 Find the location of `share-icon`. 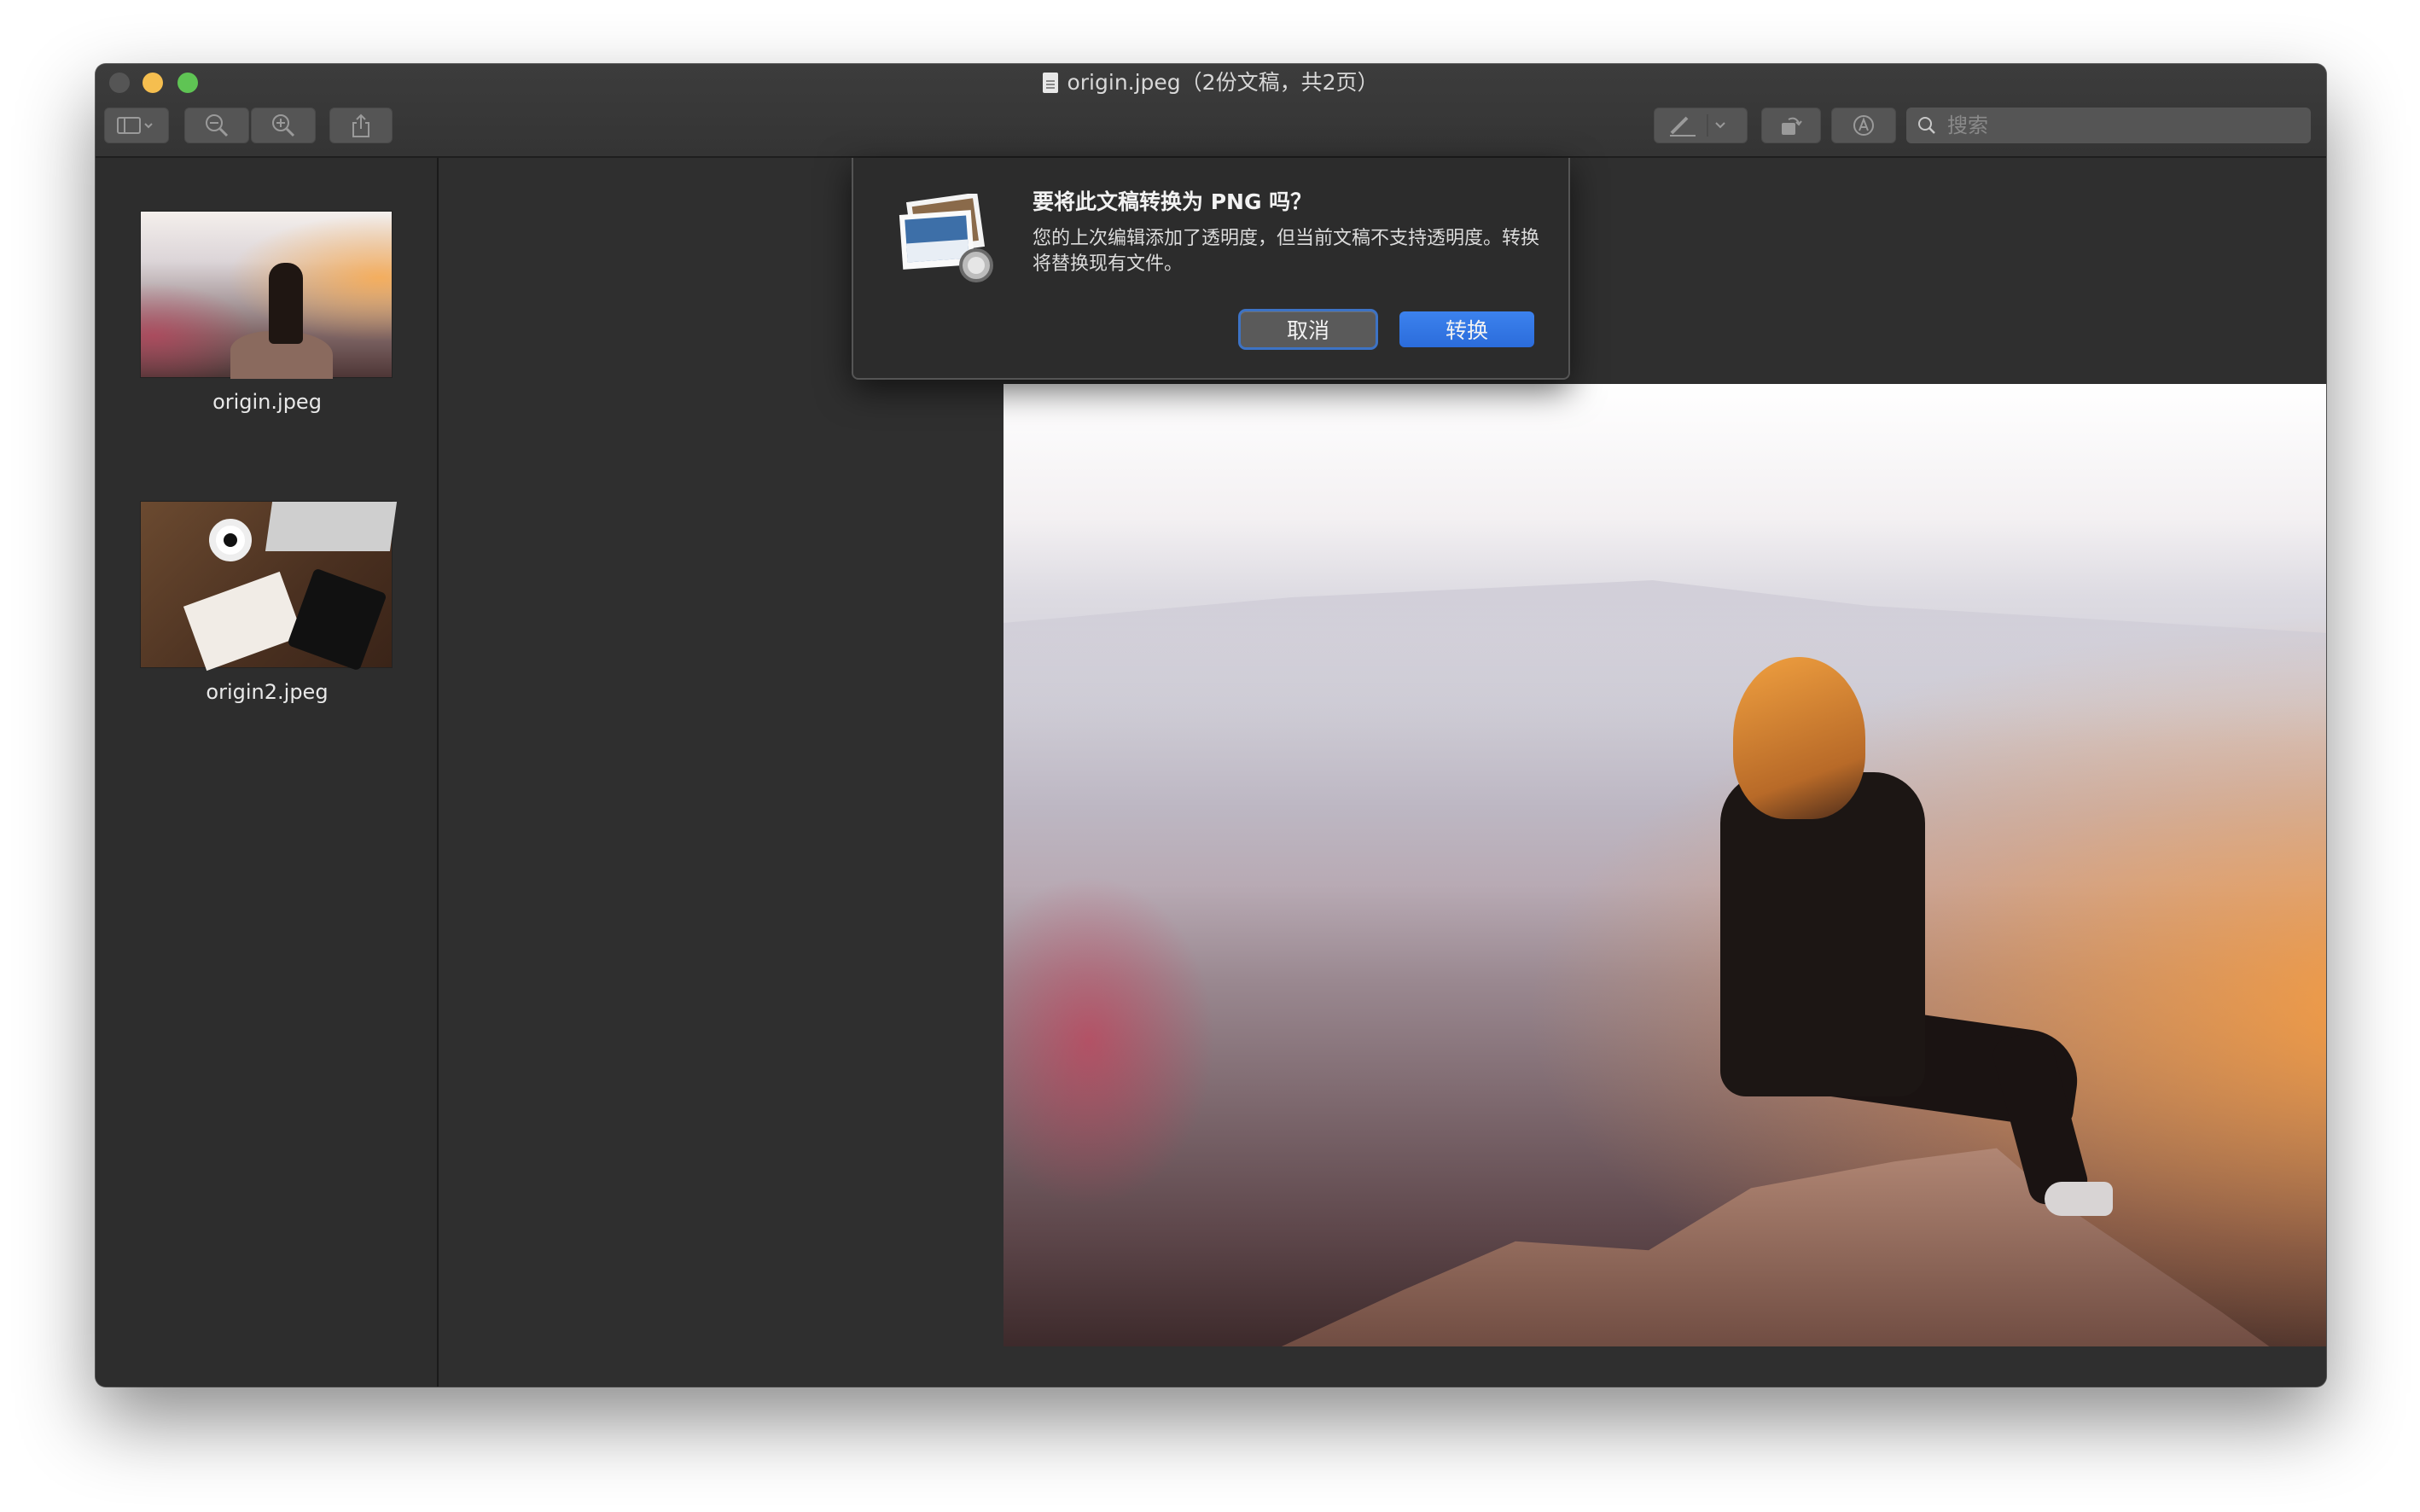

share-icon is located at coordinates (360, 125).